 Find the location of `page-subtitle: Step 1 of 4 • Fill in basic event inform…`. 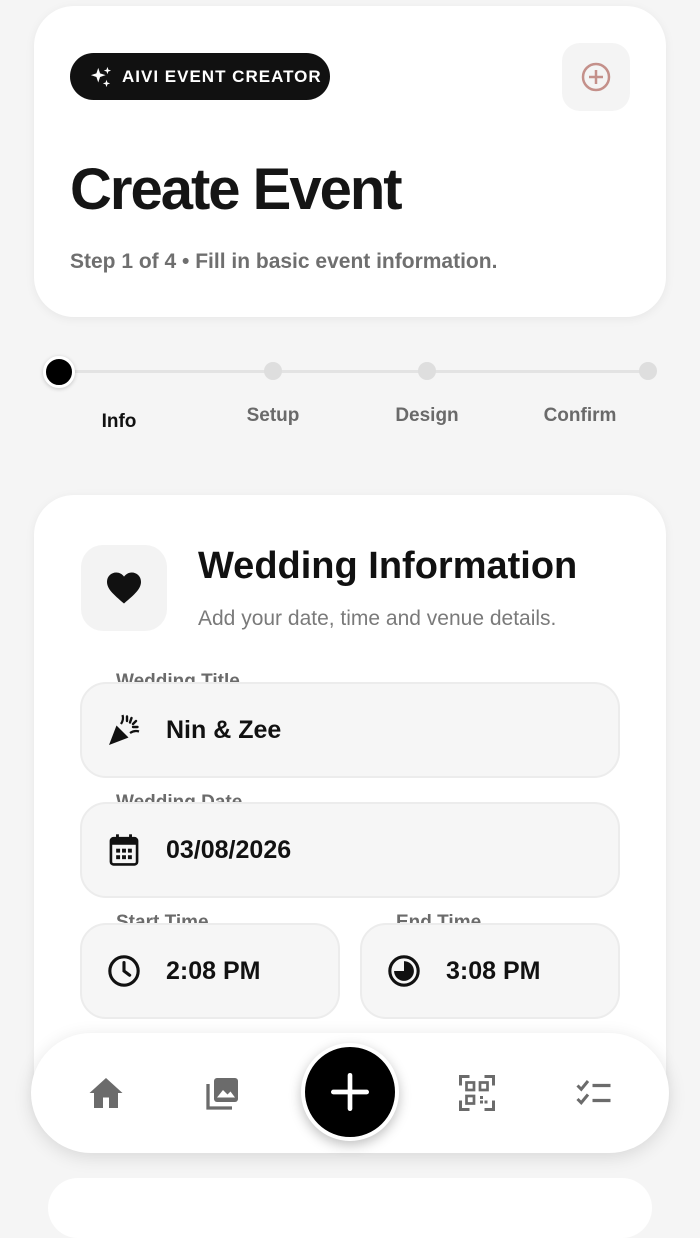

page-subtitle: Step 1 of 4 • Fill in basic event inform… is located at coordinates (284, 261).